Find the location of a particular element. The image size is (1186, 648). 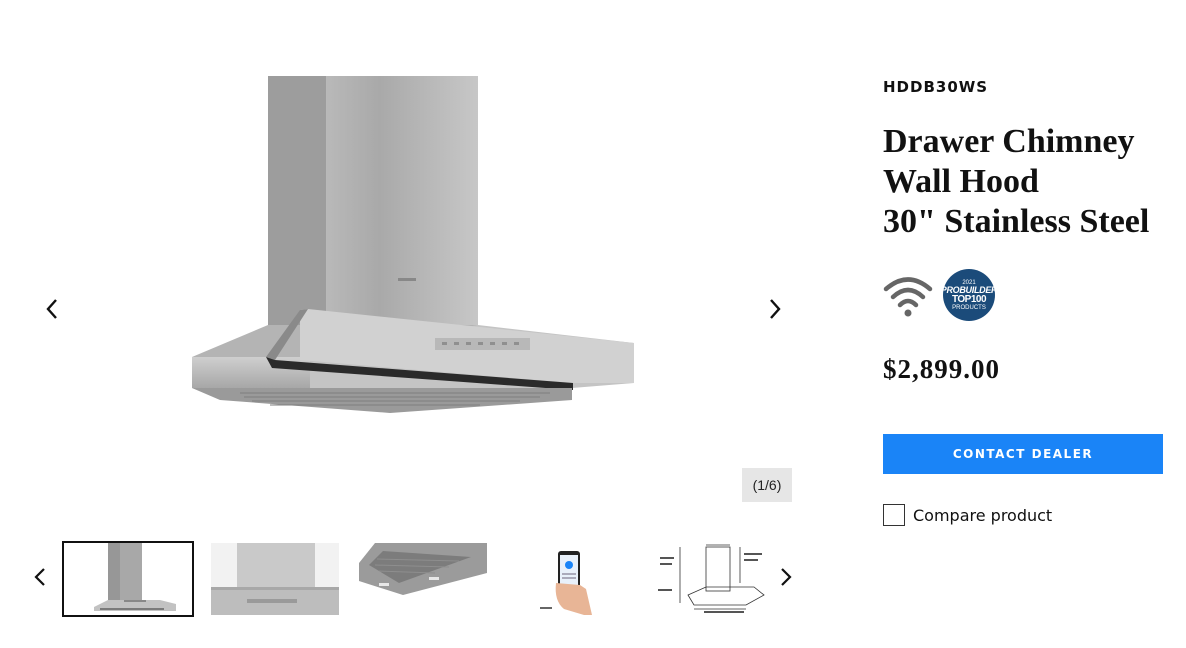

feature-badges: 2021 PROBUILDER TOP100 PRODUCTS is located at coordinates (940, 295).